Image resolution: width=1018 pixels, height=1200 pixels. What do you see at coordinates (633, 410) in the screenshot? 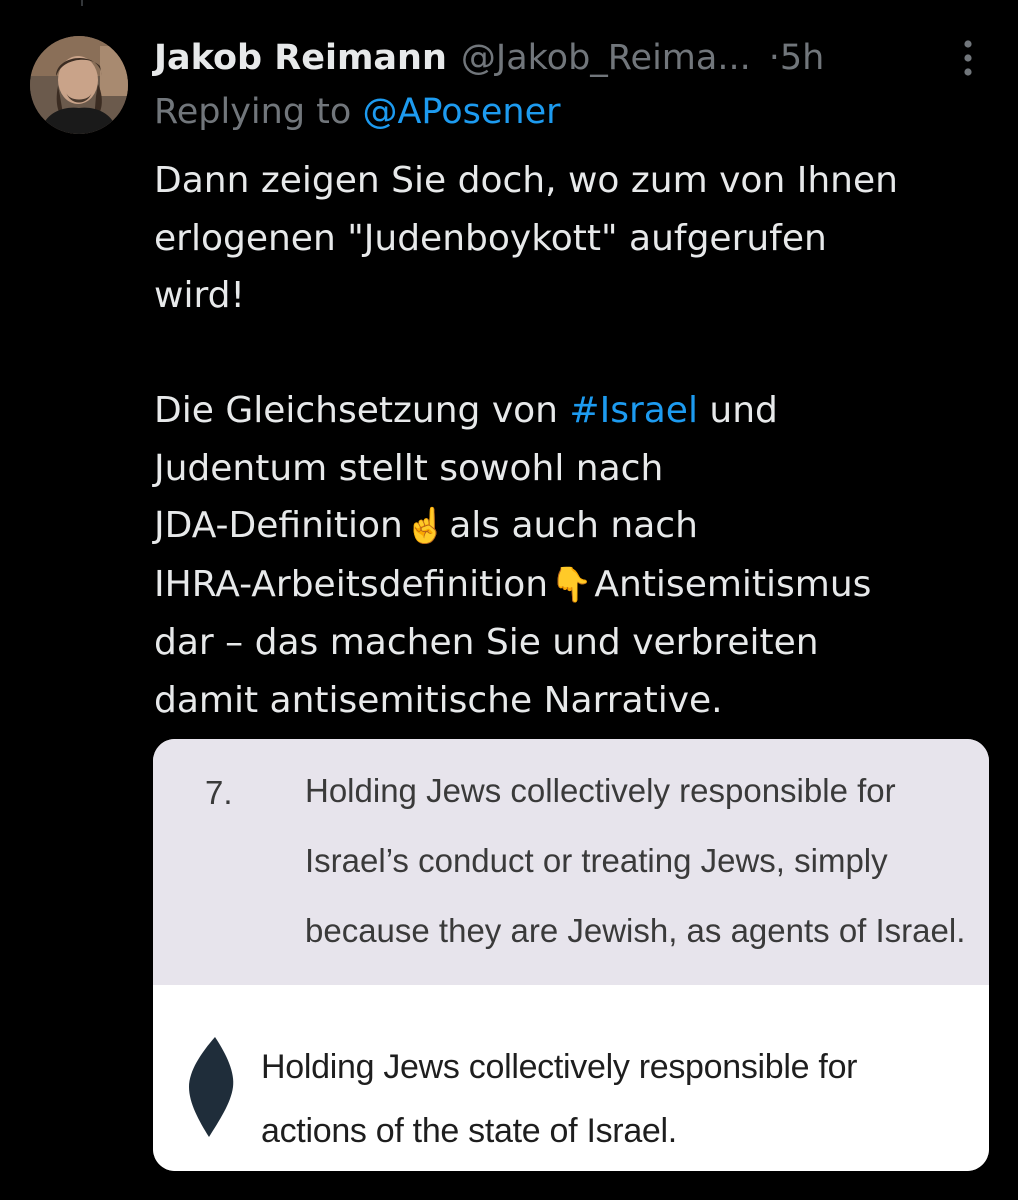
I see `hashtag-israel-link: #Israel` at bounding box center [633, 410].